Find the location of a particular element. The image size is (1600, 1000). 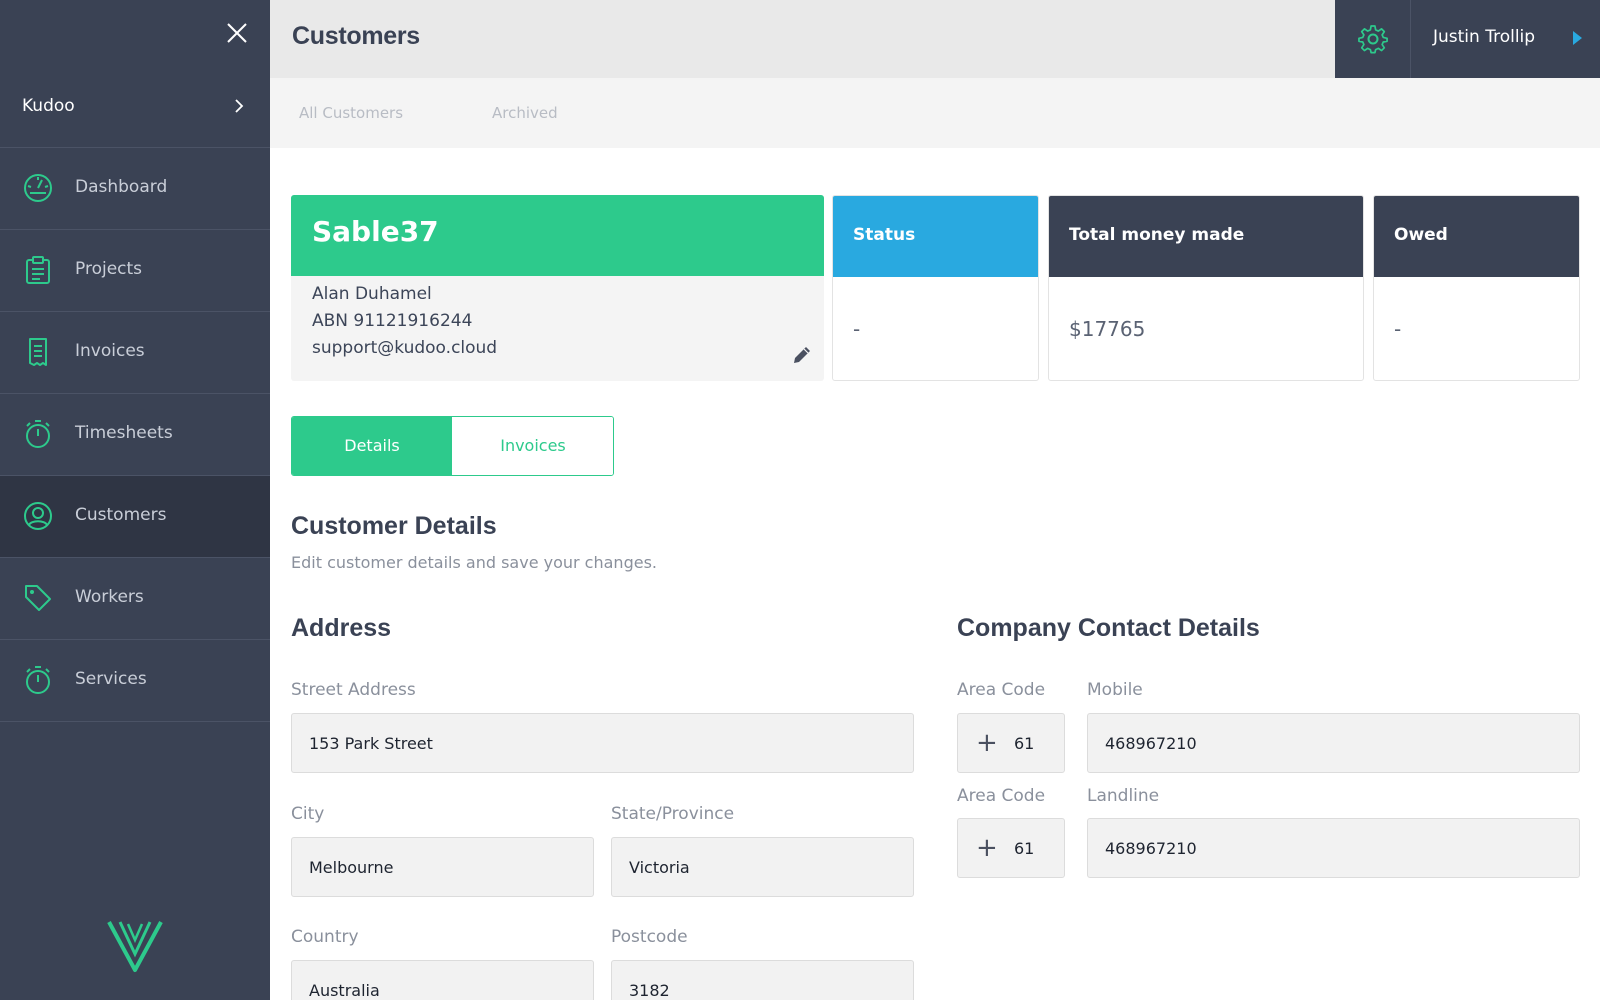

tab-details: Details is located at coordinates (372, 446).